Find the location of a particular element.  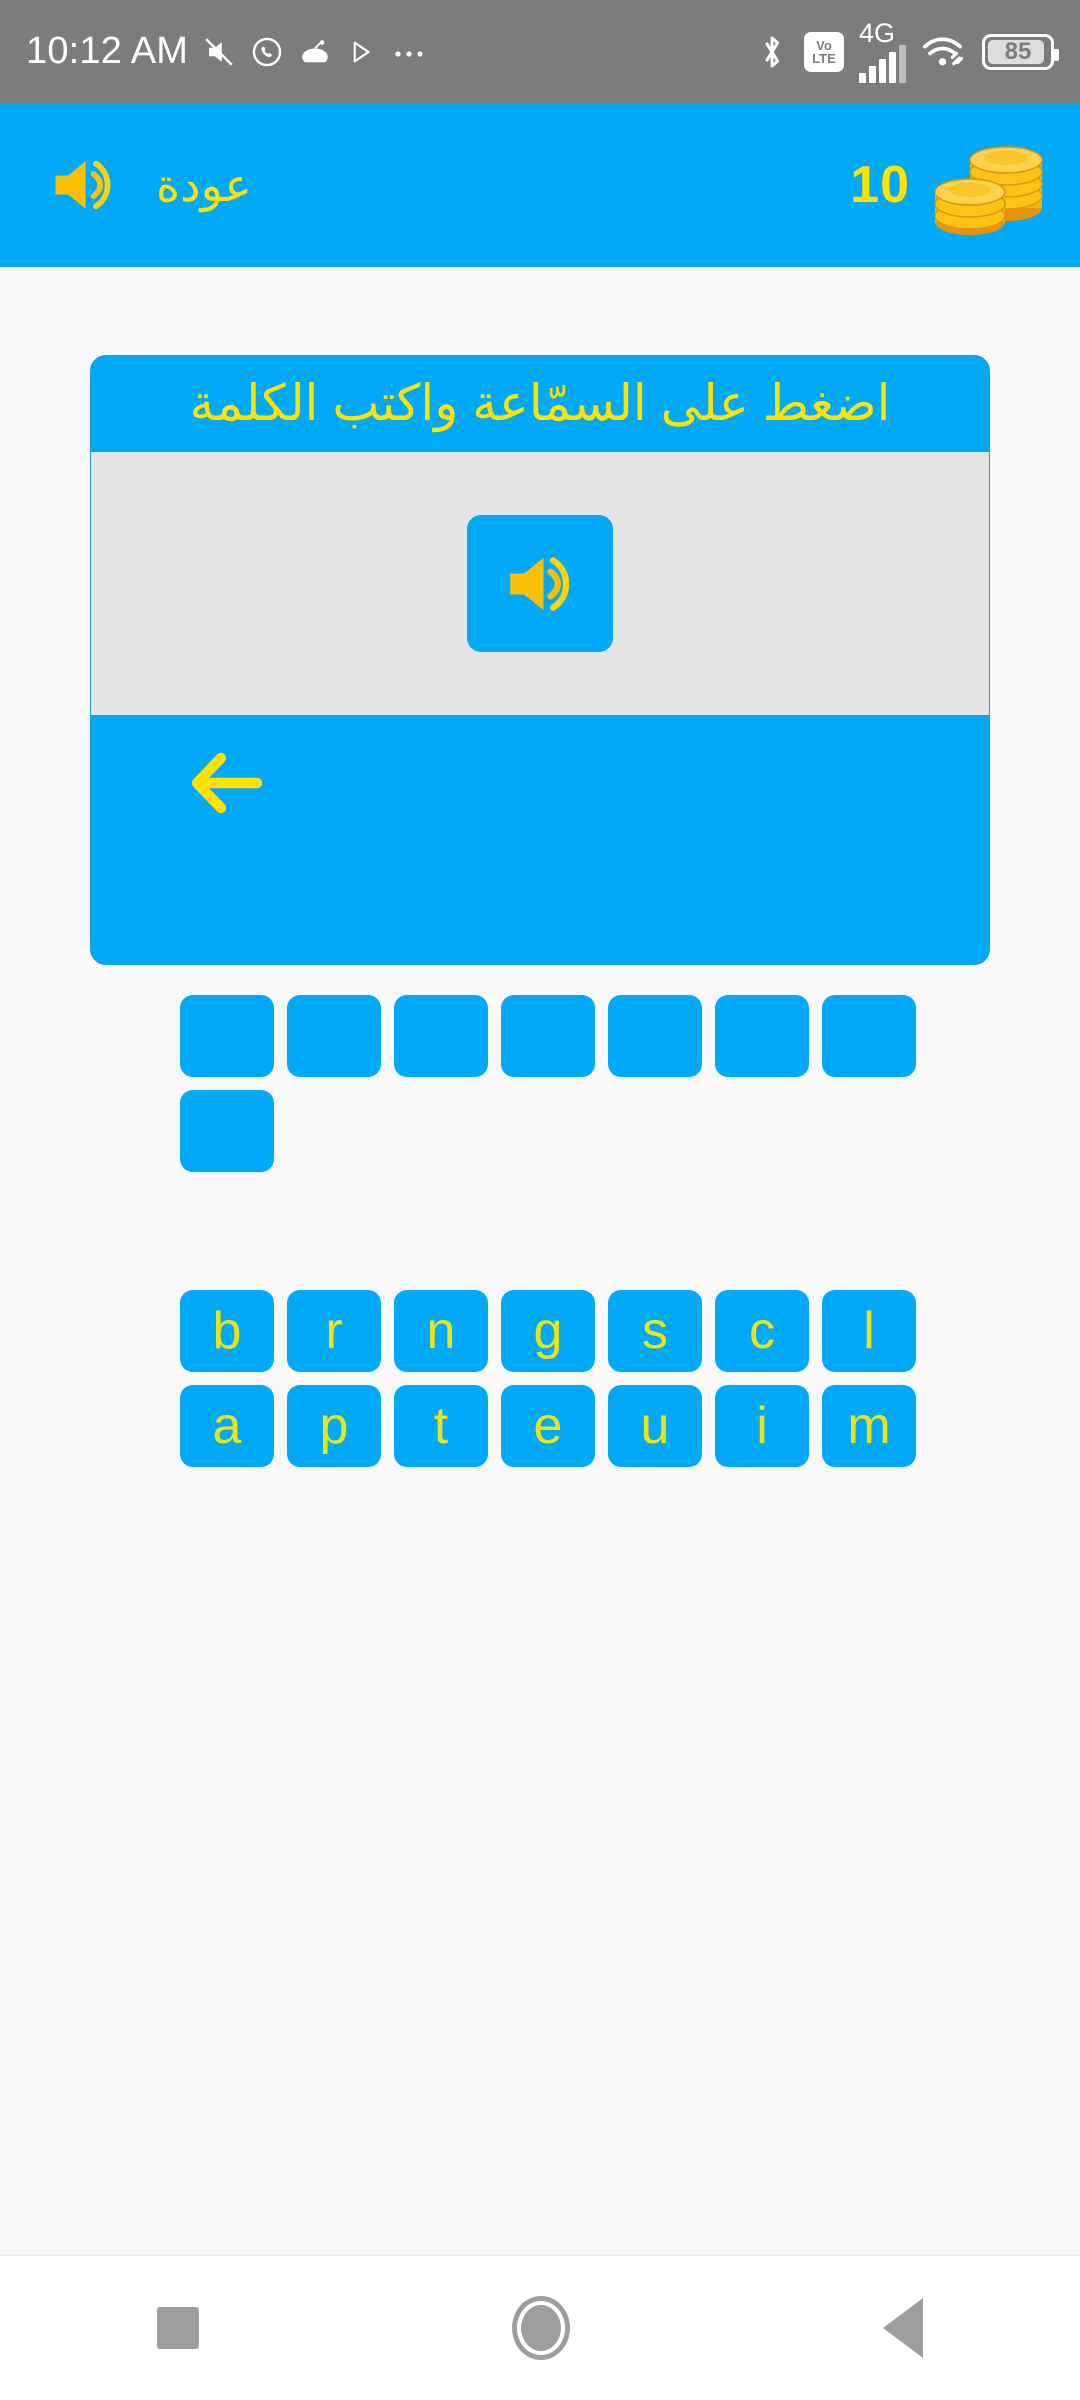

triangle-back-icon is located at coordinates (903, 2328).